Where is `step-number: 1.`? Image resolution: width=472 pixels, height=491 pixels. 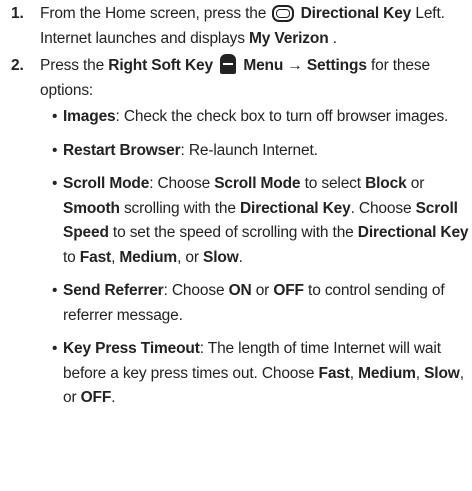
step-number: 1. is located at coordinates (17, 13).